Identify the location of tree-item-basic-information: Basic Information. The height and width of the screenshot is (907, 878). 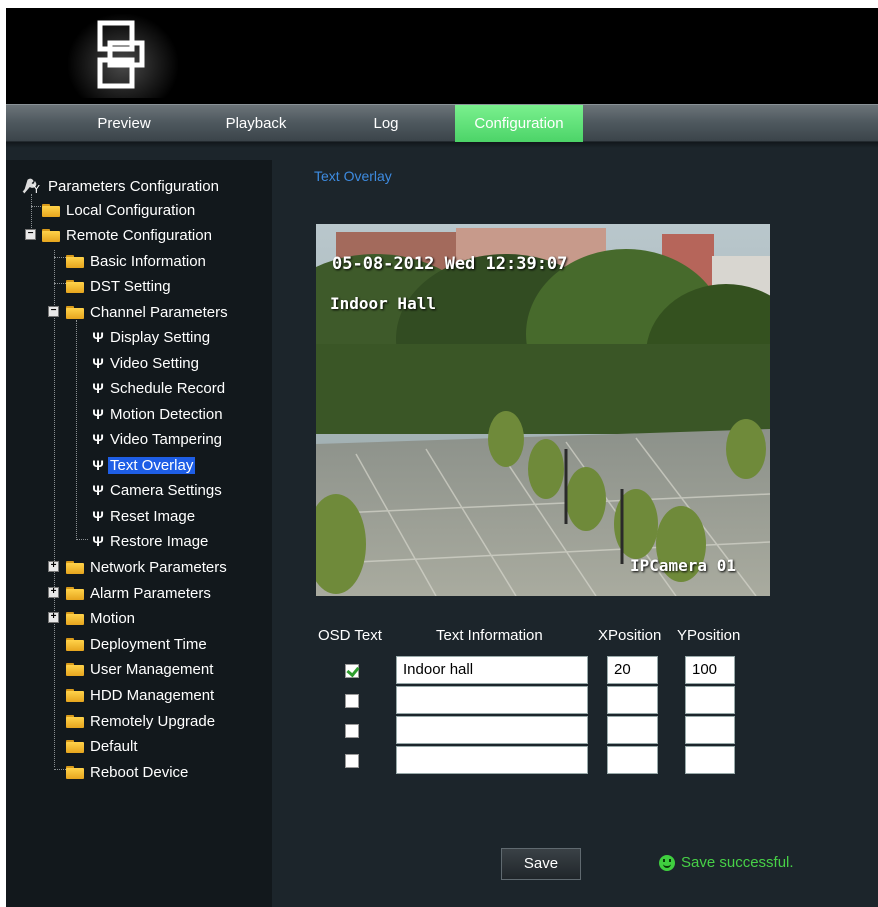
(137, 261).